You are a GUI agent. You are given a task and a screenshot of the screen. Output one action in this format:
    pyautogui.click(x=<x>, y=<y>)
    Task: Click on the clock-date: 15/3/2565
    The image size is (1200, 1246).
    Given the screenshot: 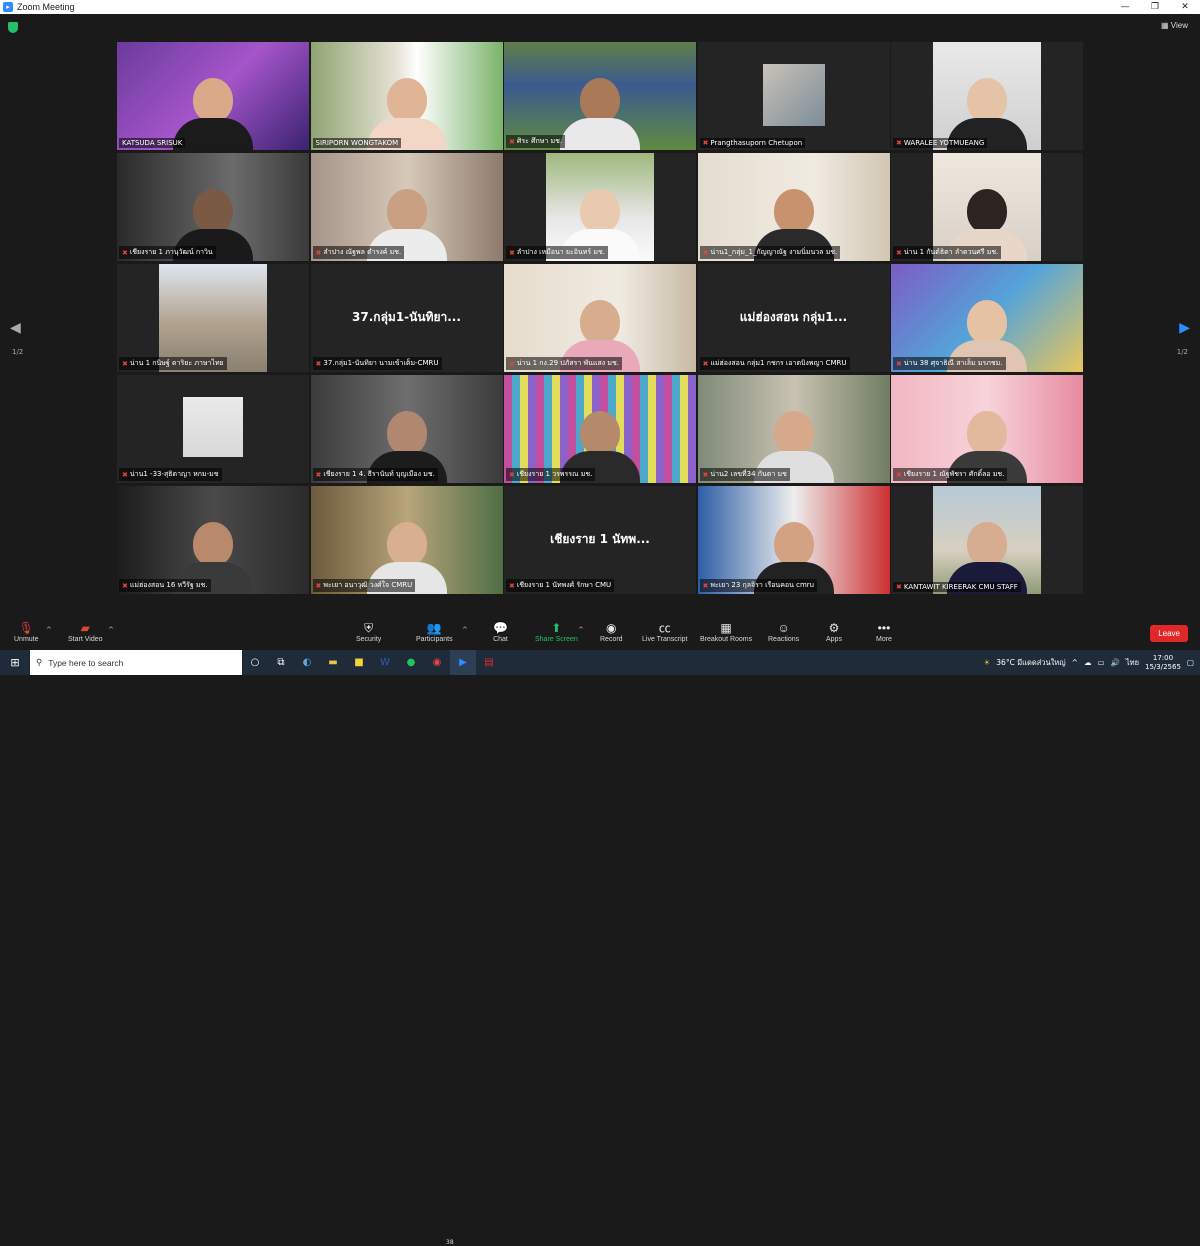 What is the action you would take?
    pyautogui.click(x=1163, y=666)
    